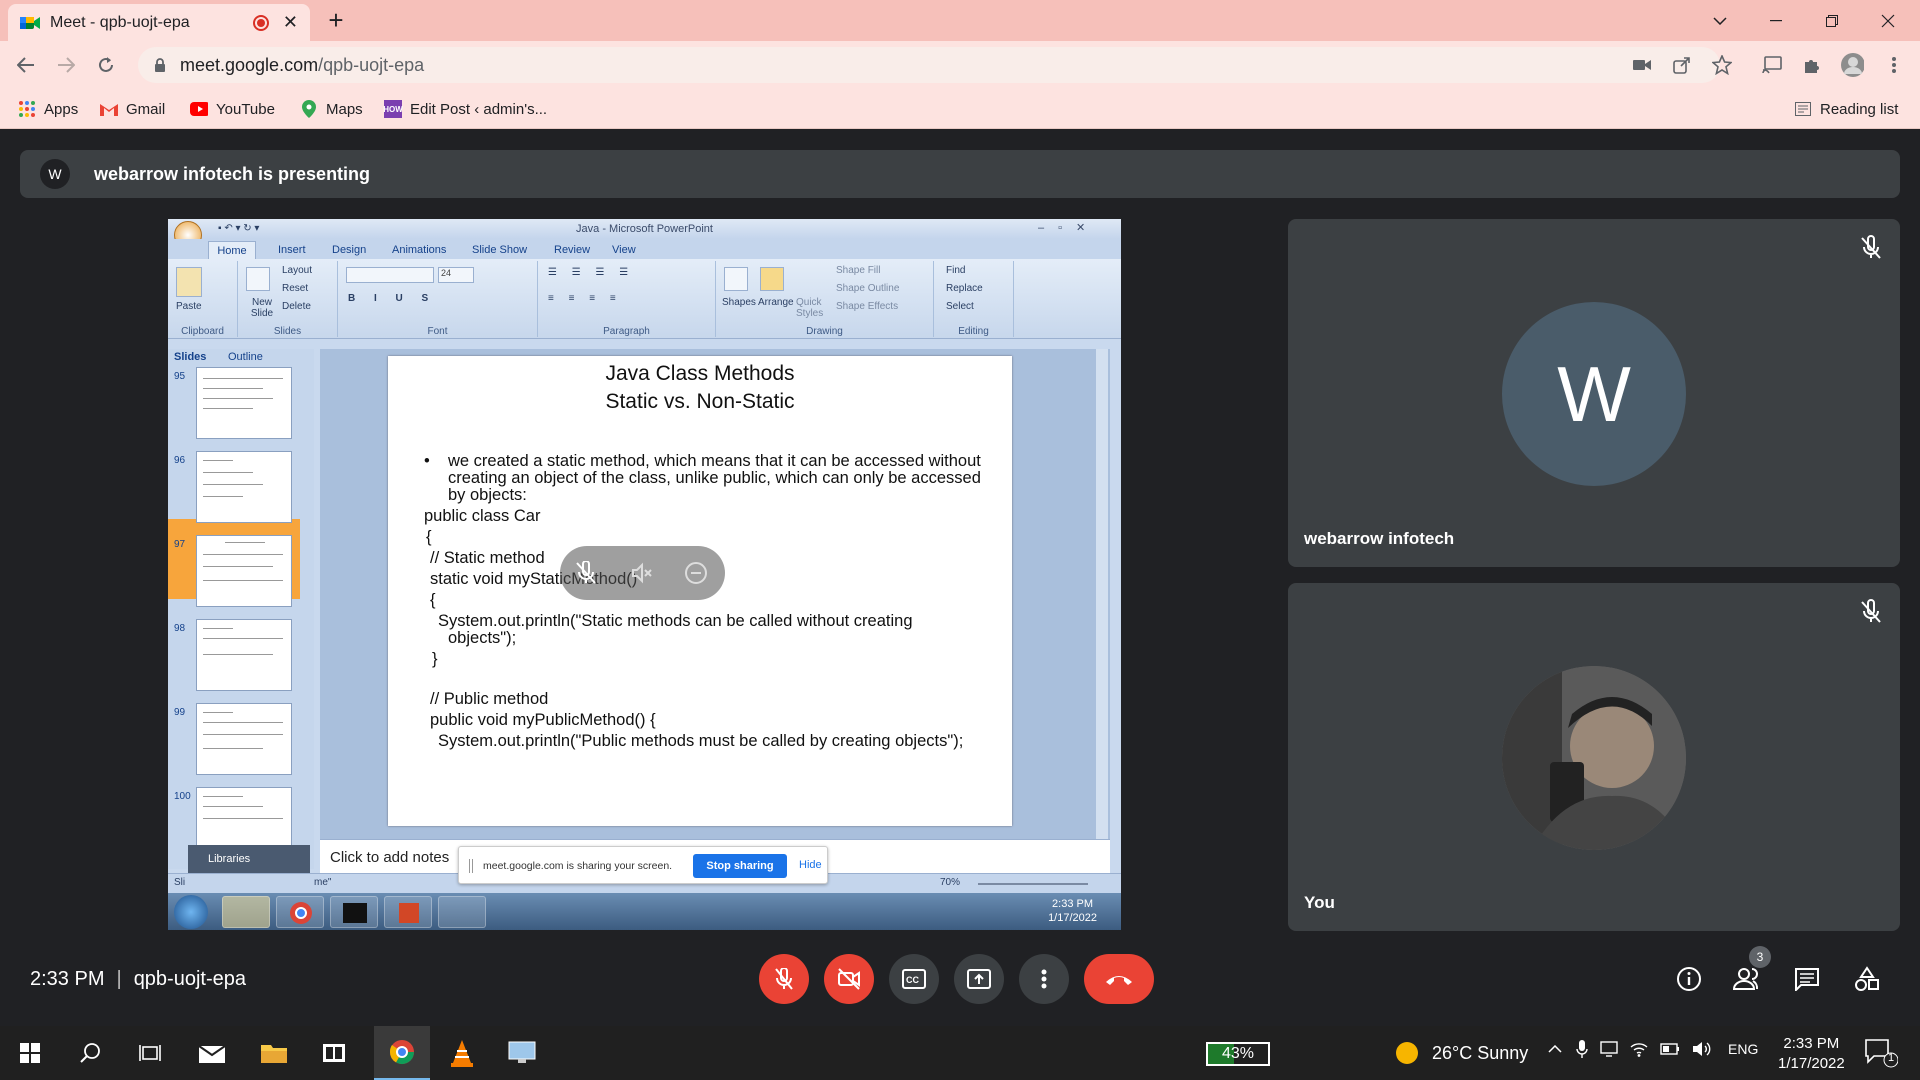  Describe the element at coordinates (392, 298) in the screenshot. I see `font-format-buttons: B I U S` at that location.